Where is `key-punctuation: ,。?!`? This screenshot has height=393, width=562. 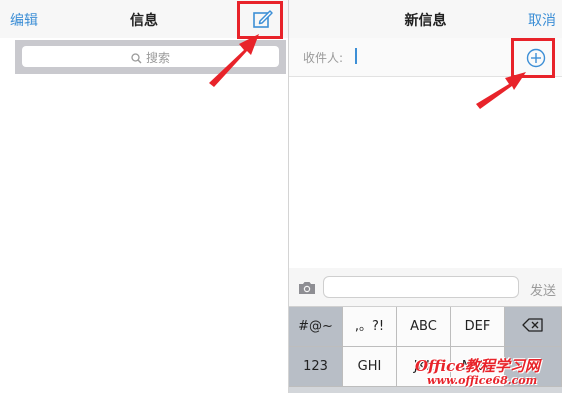 key-punctuation: ,。?! is located at coordinates (370, 327).